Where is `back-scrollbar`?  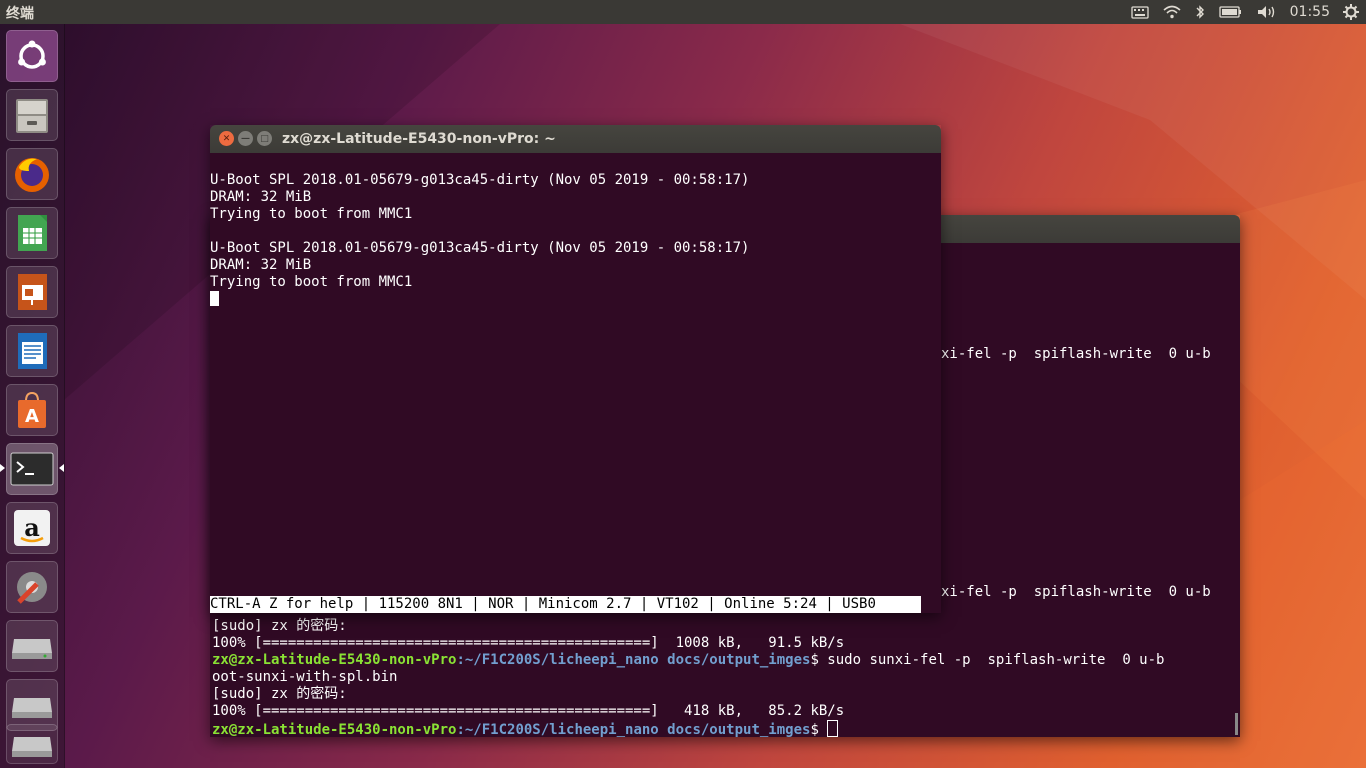
back-scrollbar is located at coordinates (1236, 724).